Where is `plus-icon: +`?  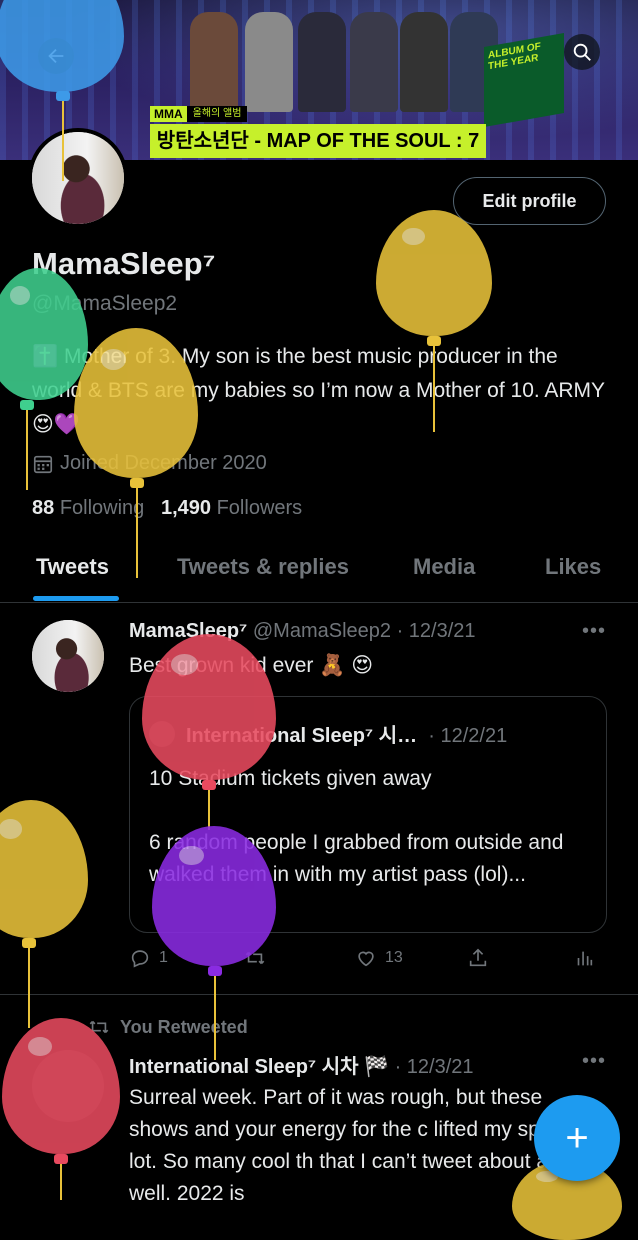 plus-icon: + is located at coordinates (577, 1137).